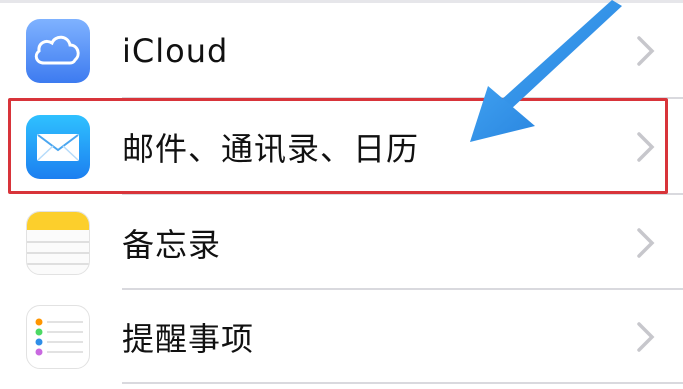  I want to click on icloud-icon, so click(58, 51).